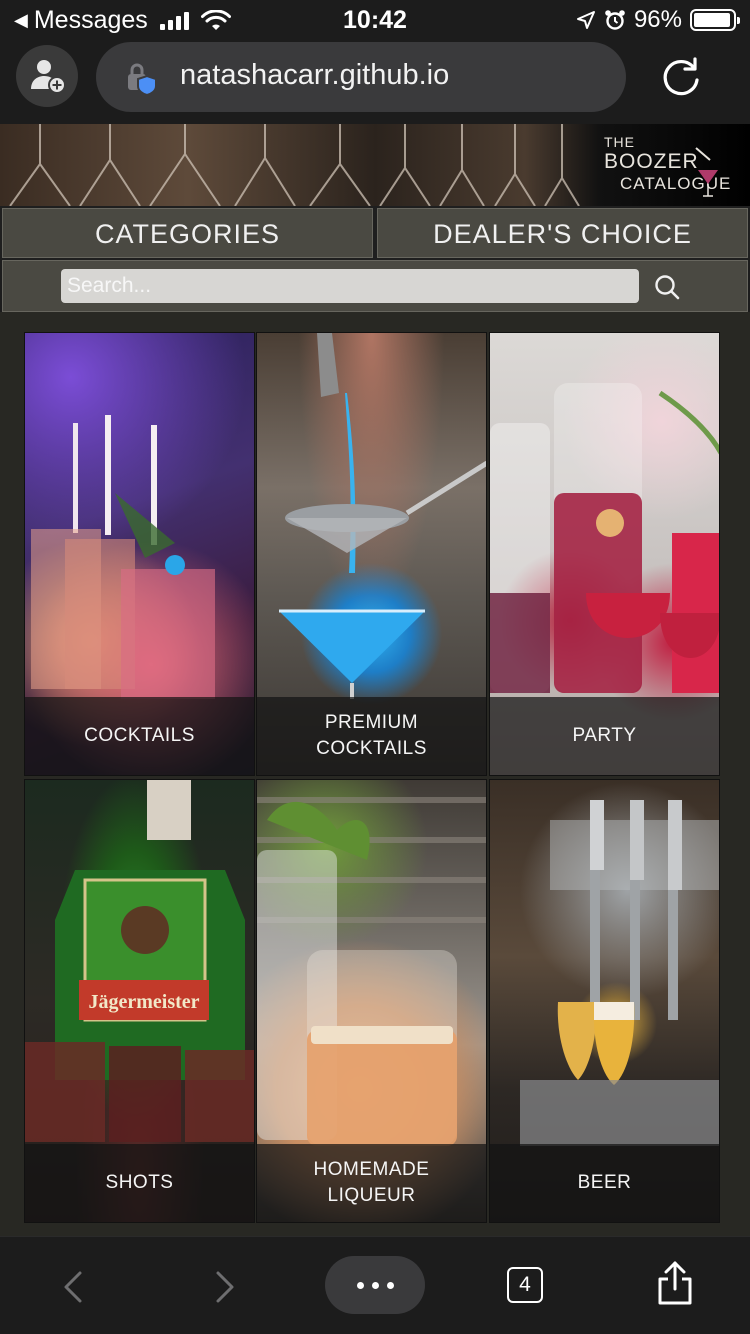 This screenshot has height=1334, width=750. What do you see at coordinates (139, 961) in the screenshot?
I see `shots-photo: Jägermeister` at bounding box center [139, 961].